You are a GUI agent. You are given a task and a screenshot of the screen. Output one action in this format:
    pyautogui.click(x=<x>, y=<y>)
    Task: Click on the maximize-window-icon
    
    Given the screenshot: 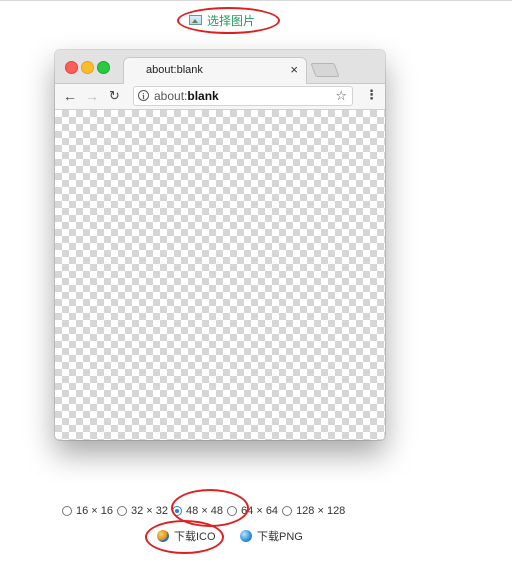 What is the action you would take?
    pyautogui.click(x=103, y=67)
    